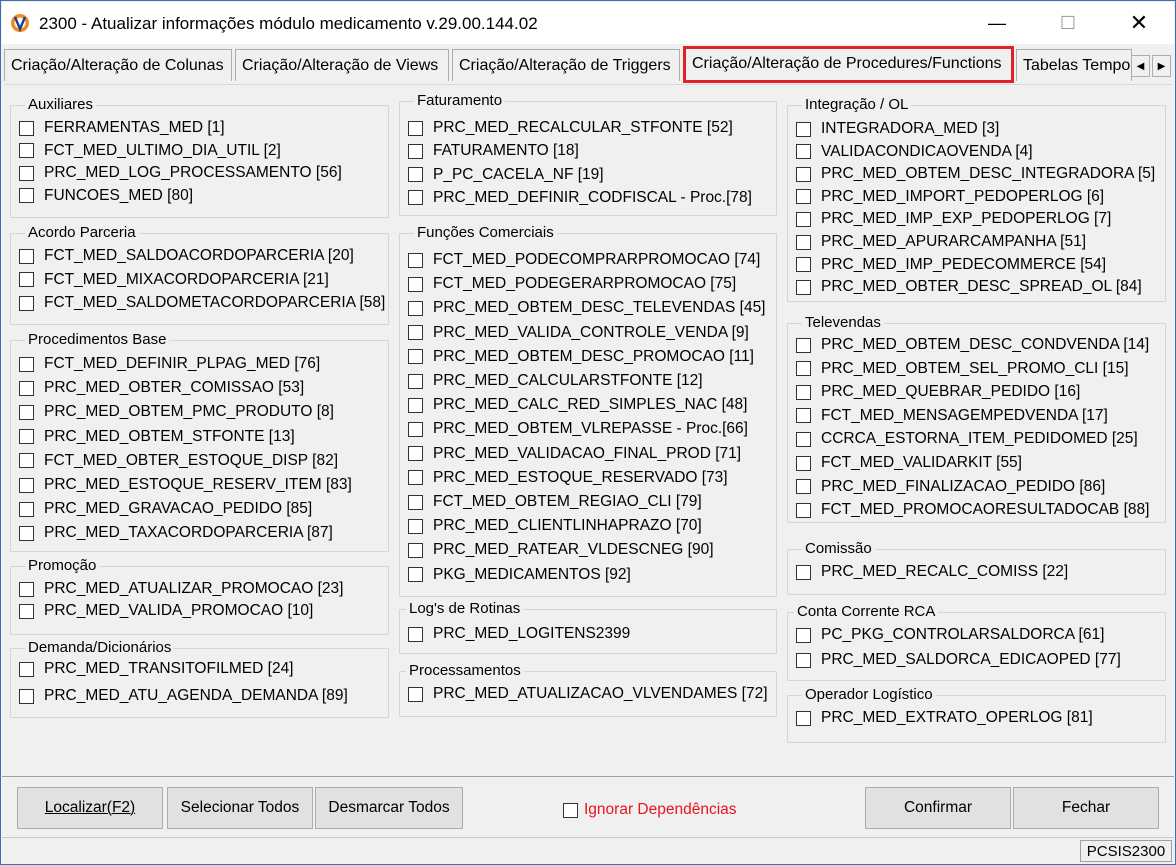  What do you see at coordinates (587, 308) in the screenshot?
I see `checkbox-item: PRC_MED_OBTEM_DESC_TELEVENDAS [45]` at bounding box center [587, 308].